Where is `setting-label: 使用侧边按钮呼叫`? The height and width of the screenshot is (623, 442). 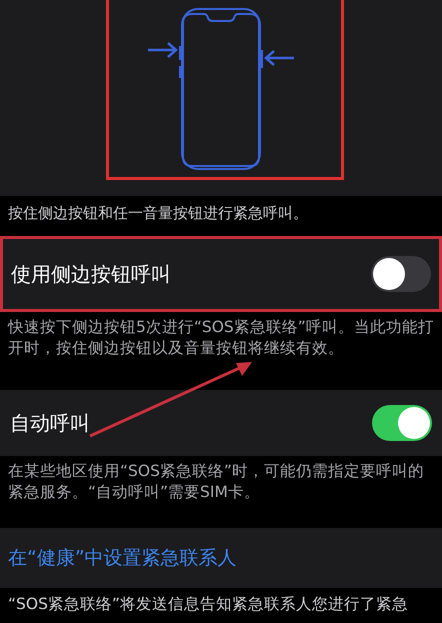
setting-label: 使用侧边按钮呼叫 is located at coordinates (91, 274).